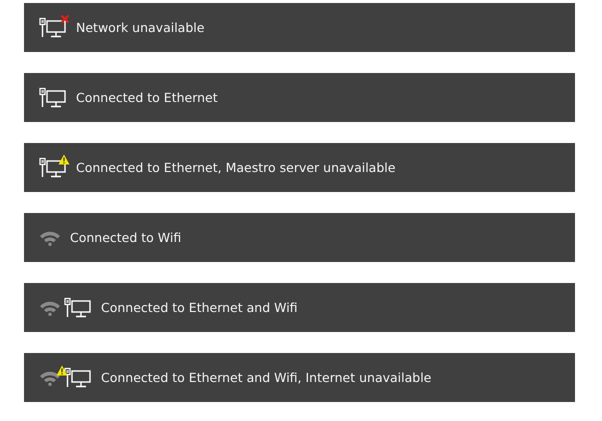 This screenshot has width=602, height=421. What do you see at coordinates (199, 307) in the screenshot?
I see `status-text: Connected to Ethernet and Wifi` at bounding box center [199, 307].